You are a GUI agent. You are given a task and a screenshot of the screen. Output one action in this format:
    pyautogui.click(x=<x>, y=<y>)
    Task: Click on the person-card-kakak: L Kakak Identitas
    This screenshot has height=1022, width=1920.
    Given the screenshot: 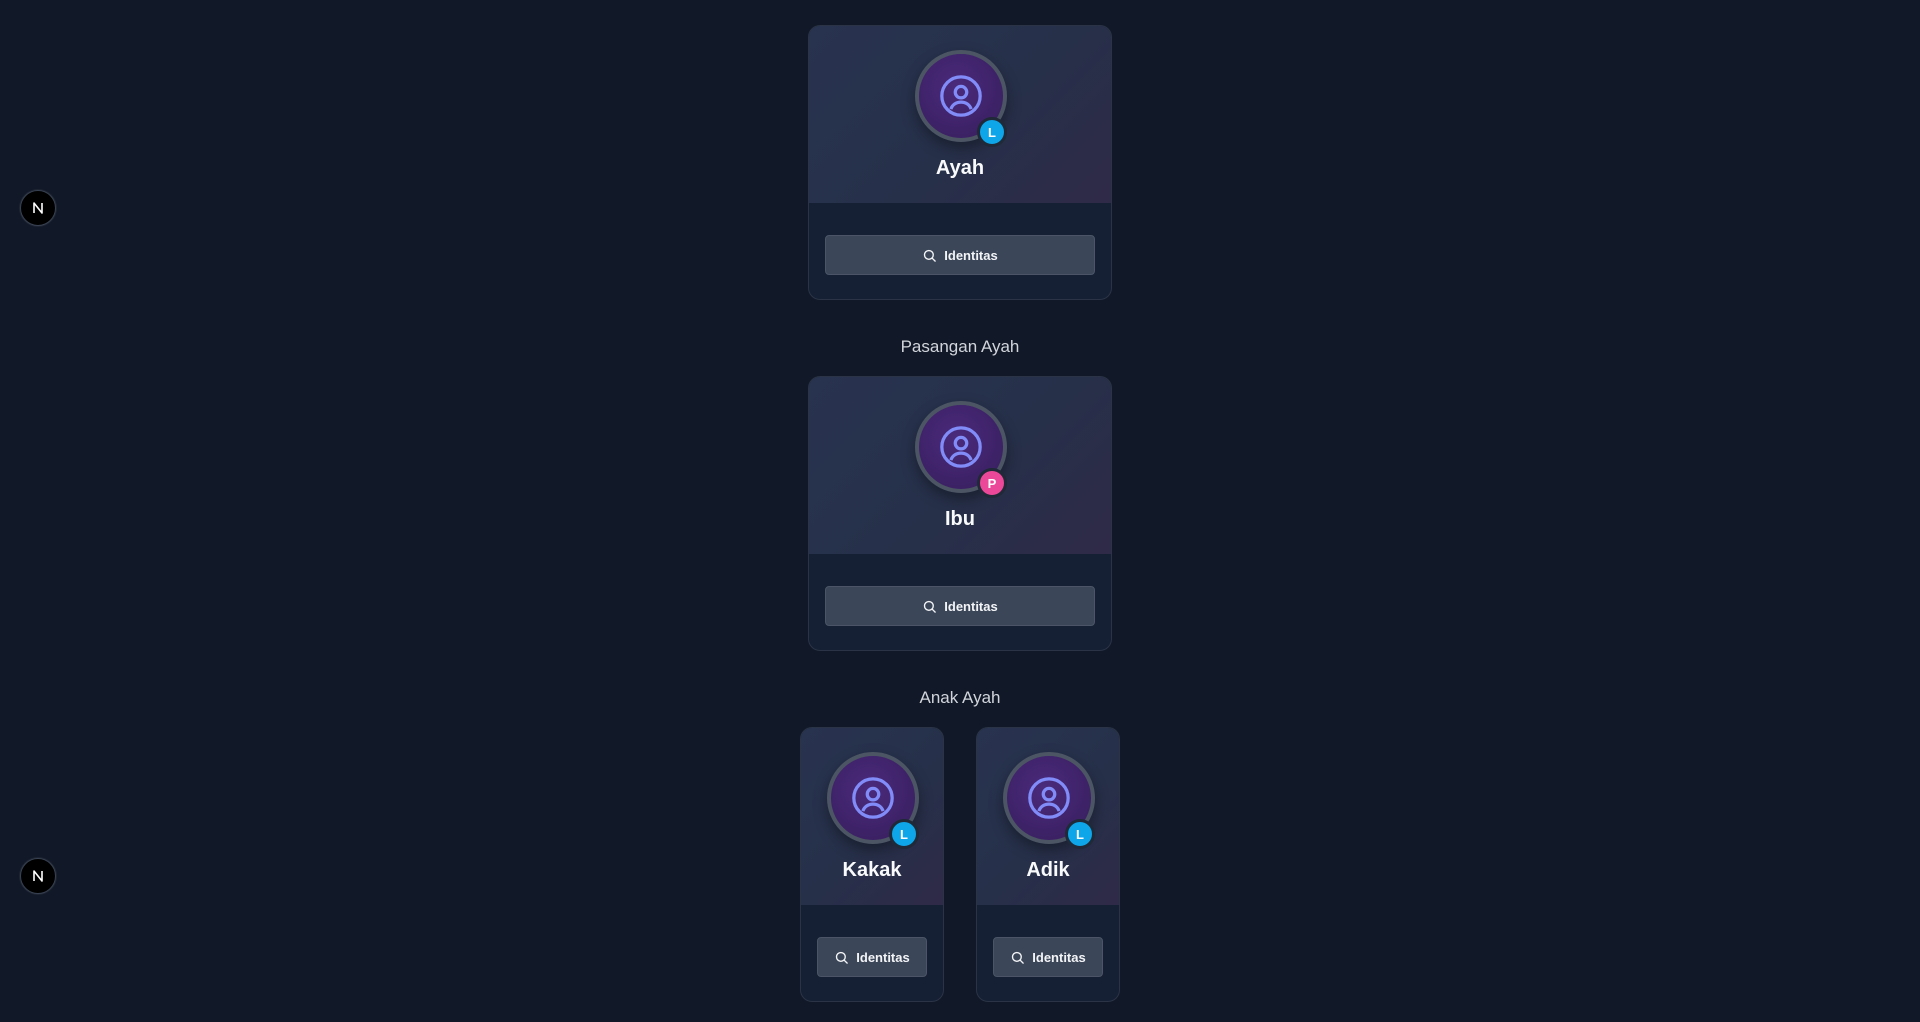 What is the action you would take?
    pyautogui.click(x=872, y=864)
    